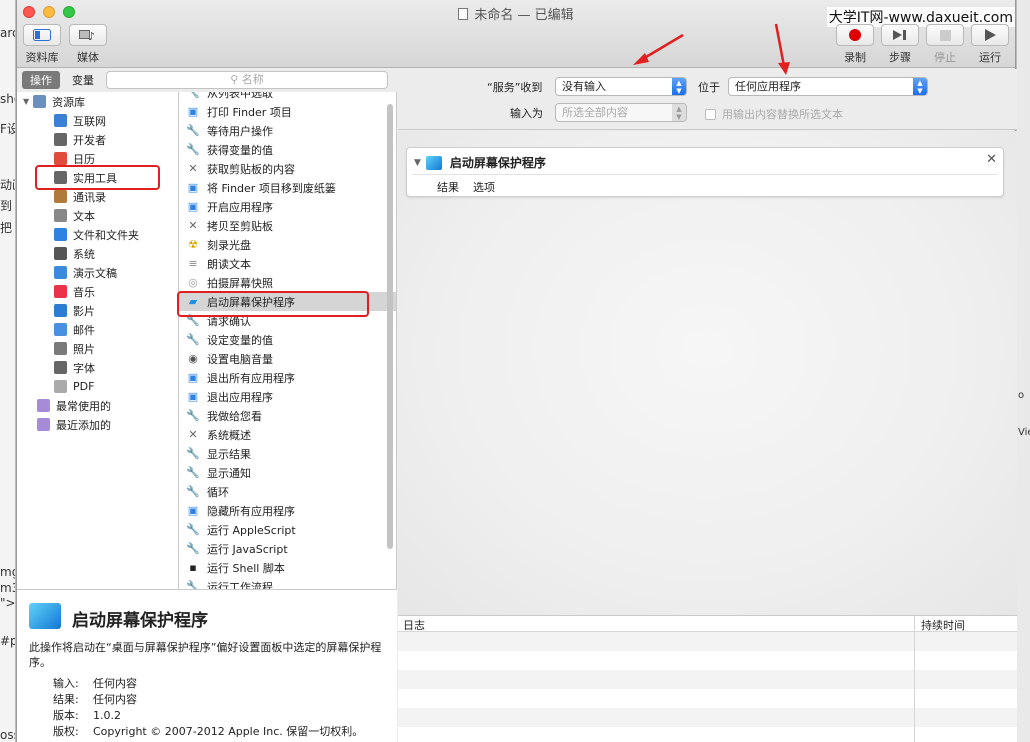  What do you see at coordinates (287, 130) in the screenshot?
I see `action-list-item: 🔧 等待用户操作` at bounding box center [287, 130].